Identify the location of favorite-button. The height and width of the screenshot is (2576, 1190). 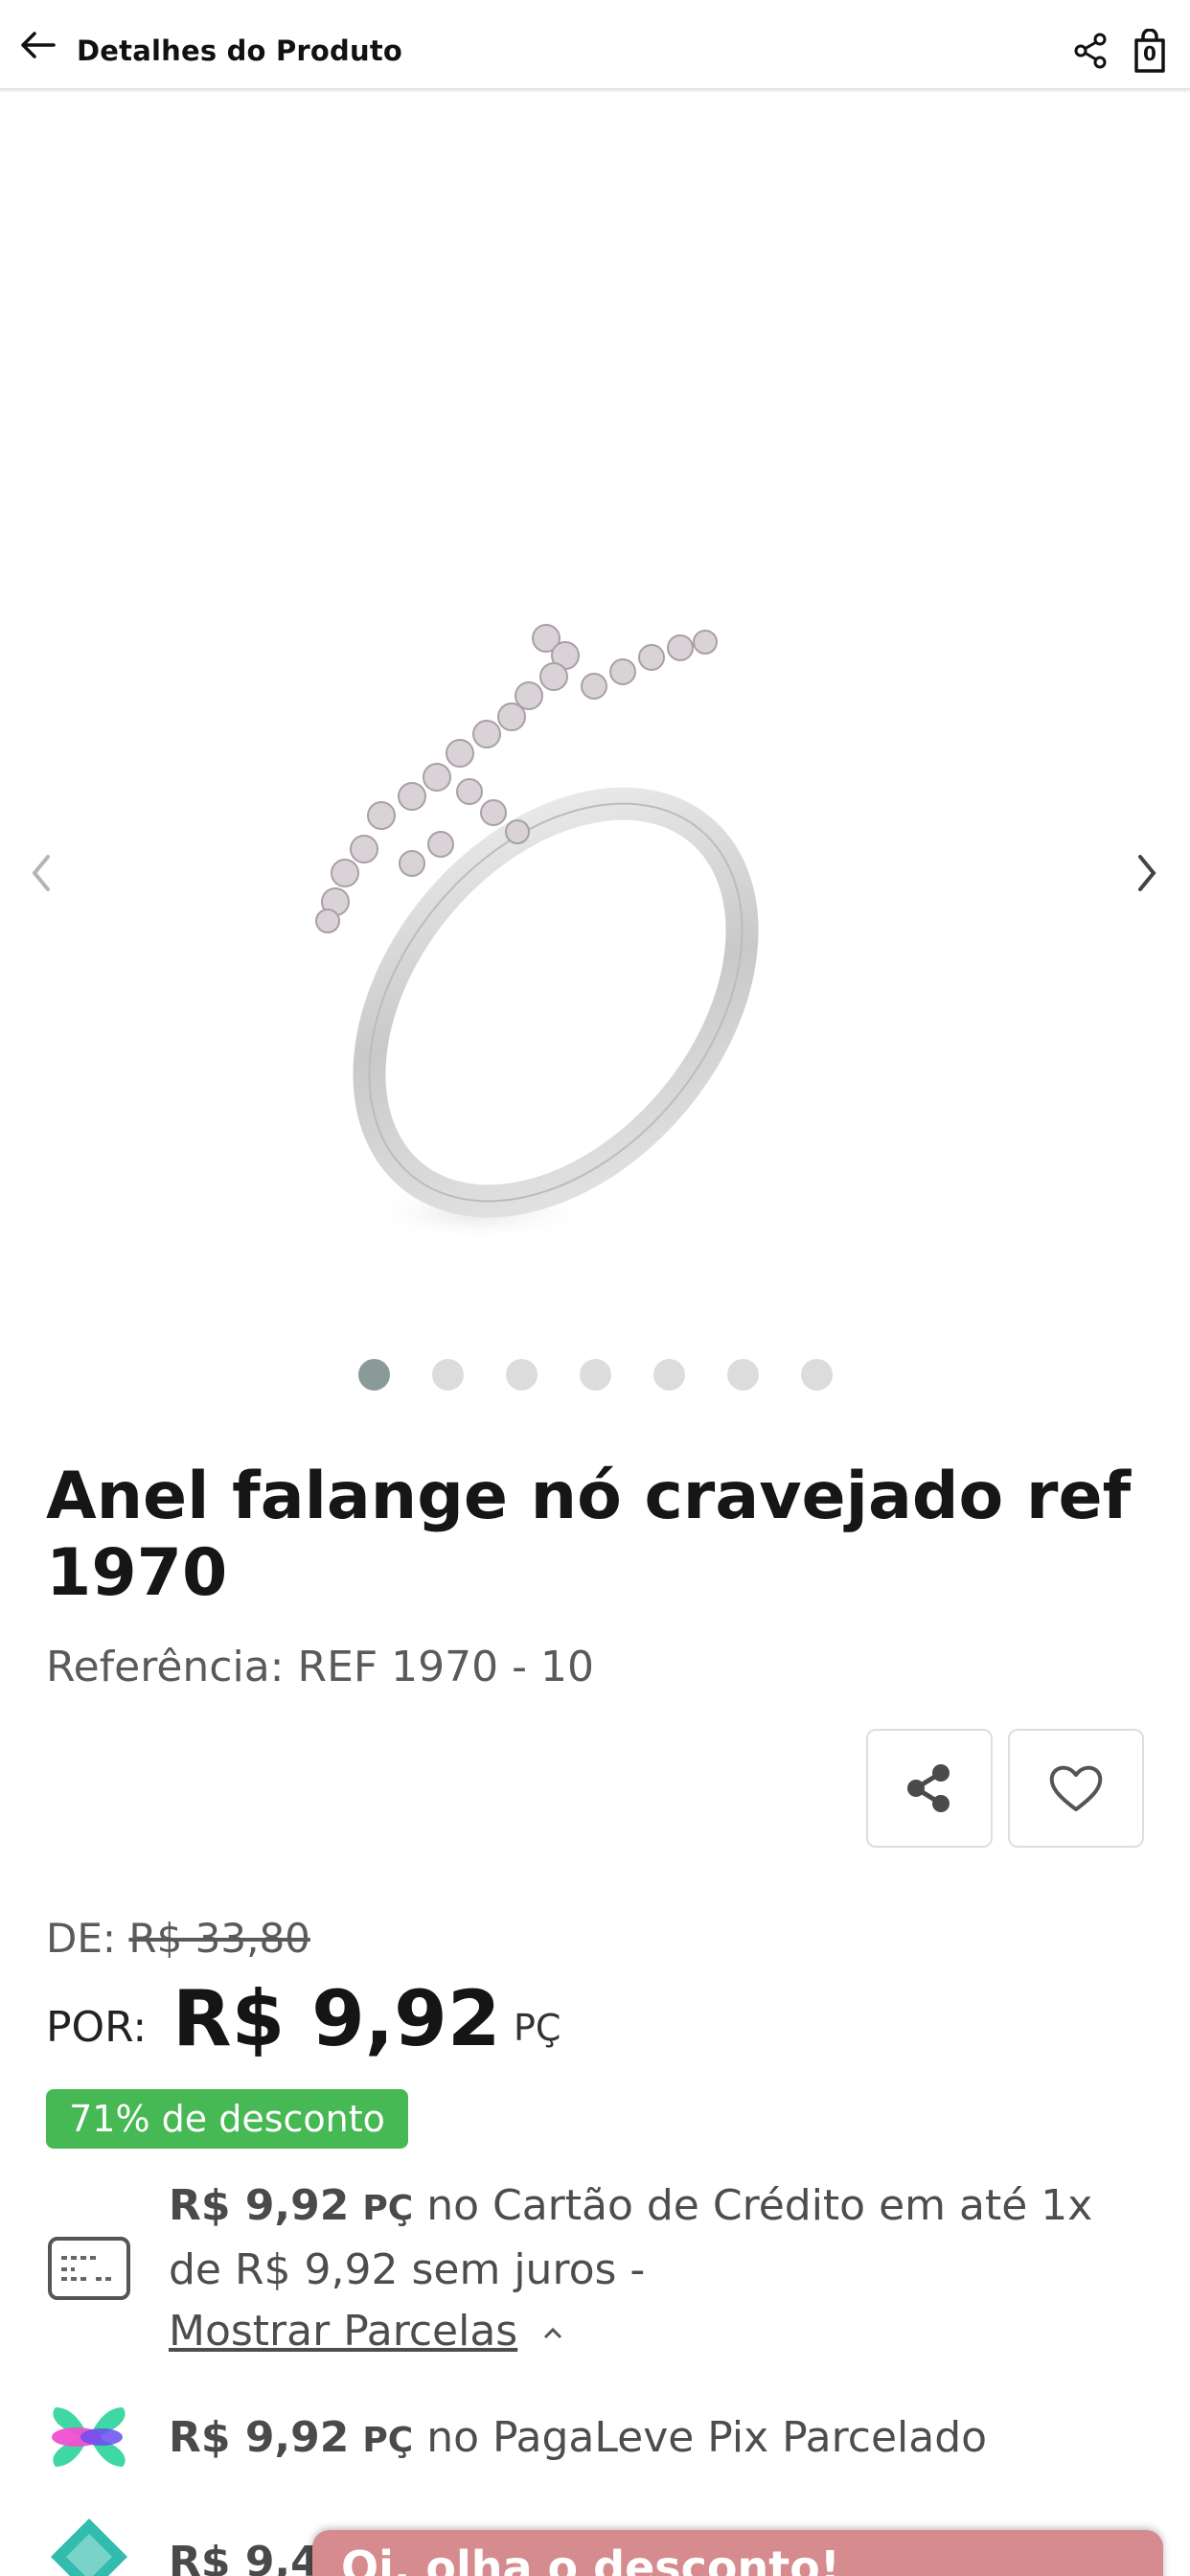
(1076, 1788).